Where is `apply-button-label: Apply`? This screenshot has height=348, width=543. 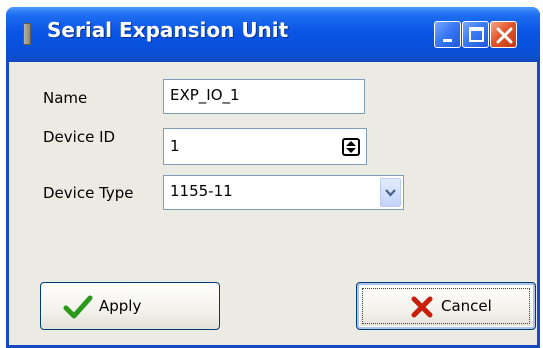 apply-button-label: Apply is located at coordinates (120, 306).